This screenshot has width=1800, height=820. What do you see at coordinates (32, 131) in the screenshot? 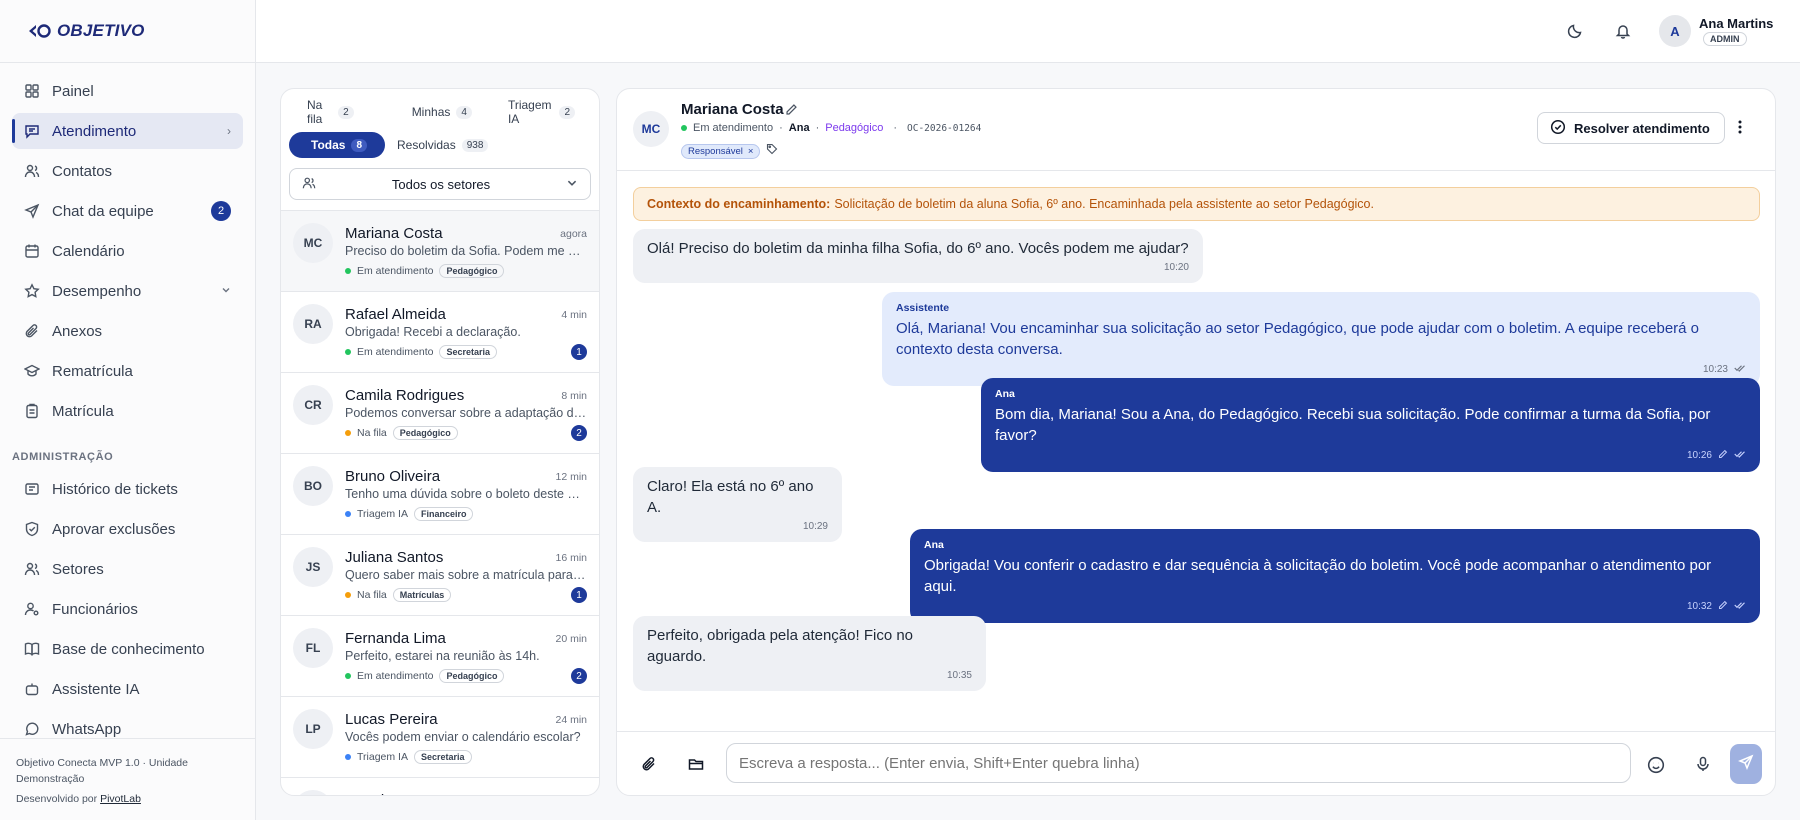
I see `chat-icon` at bounding box center [32, 131].